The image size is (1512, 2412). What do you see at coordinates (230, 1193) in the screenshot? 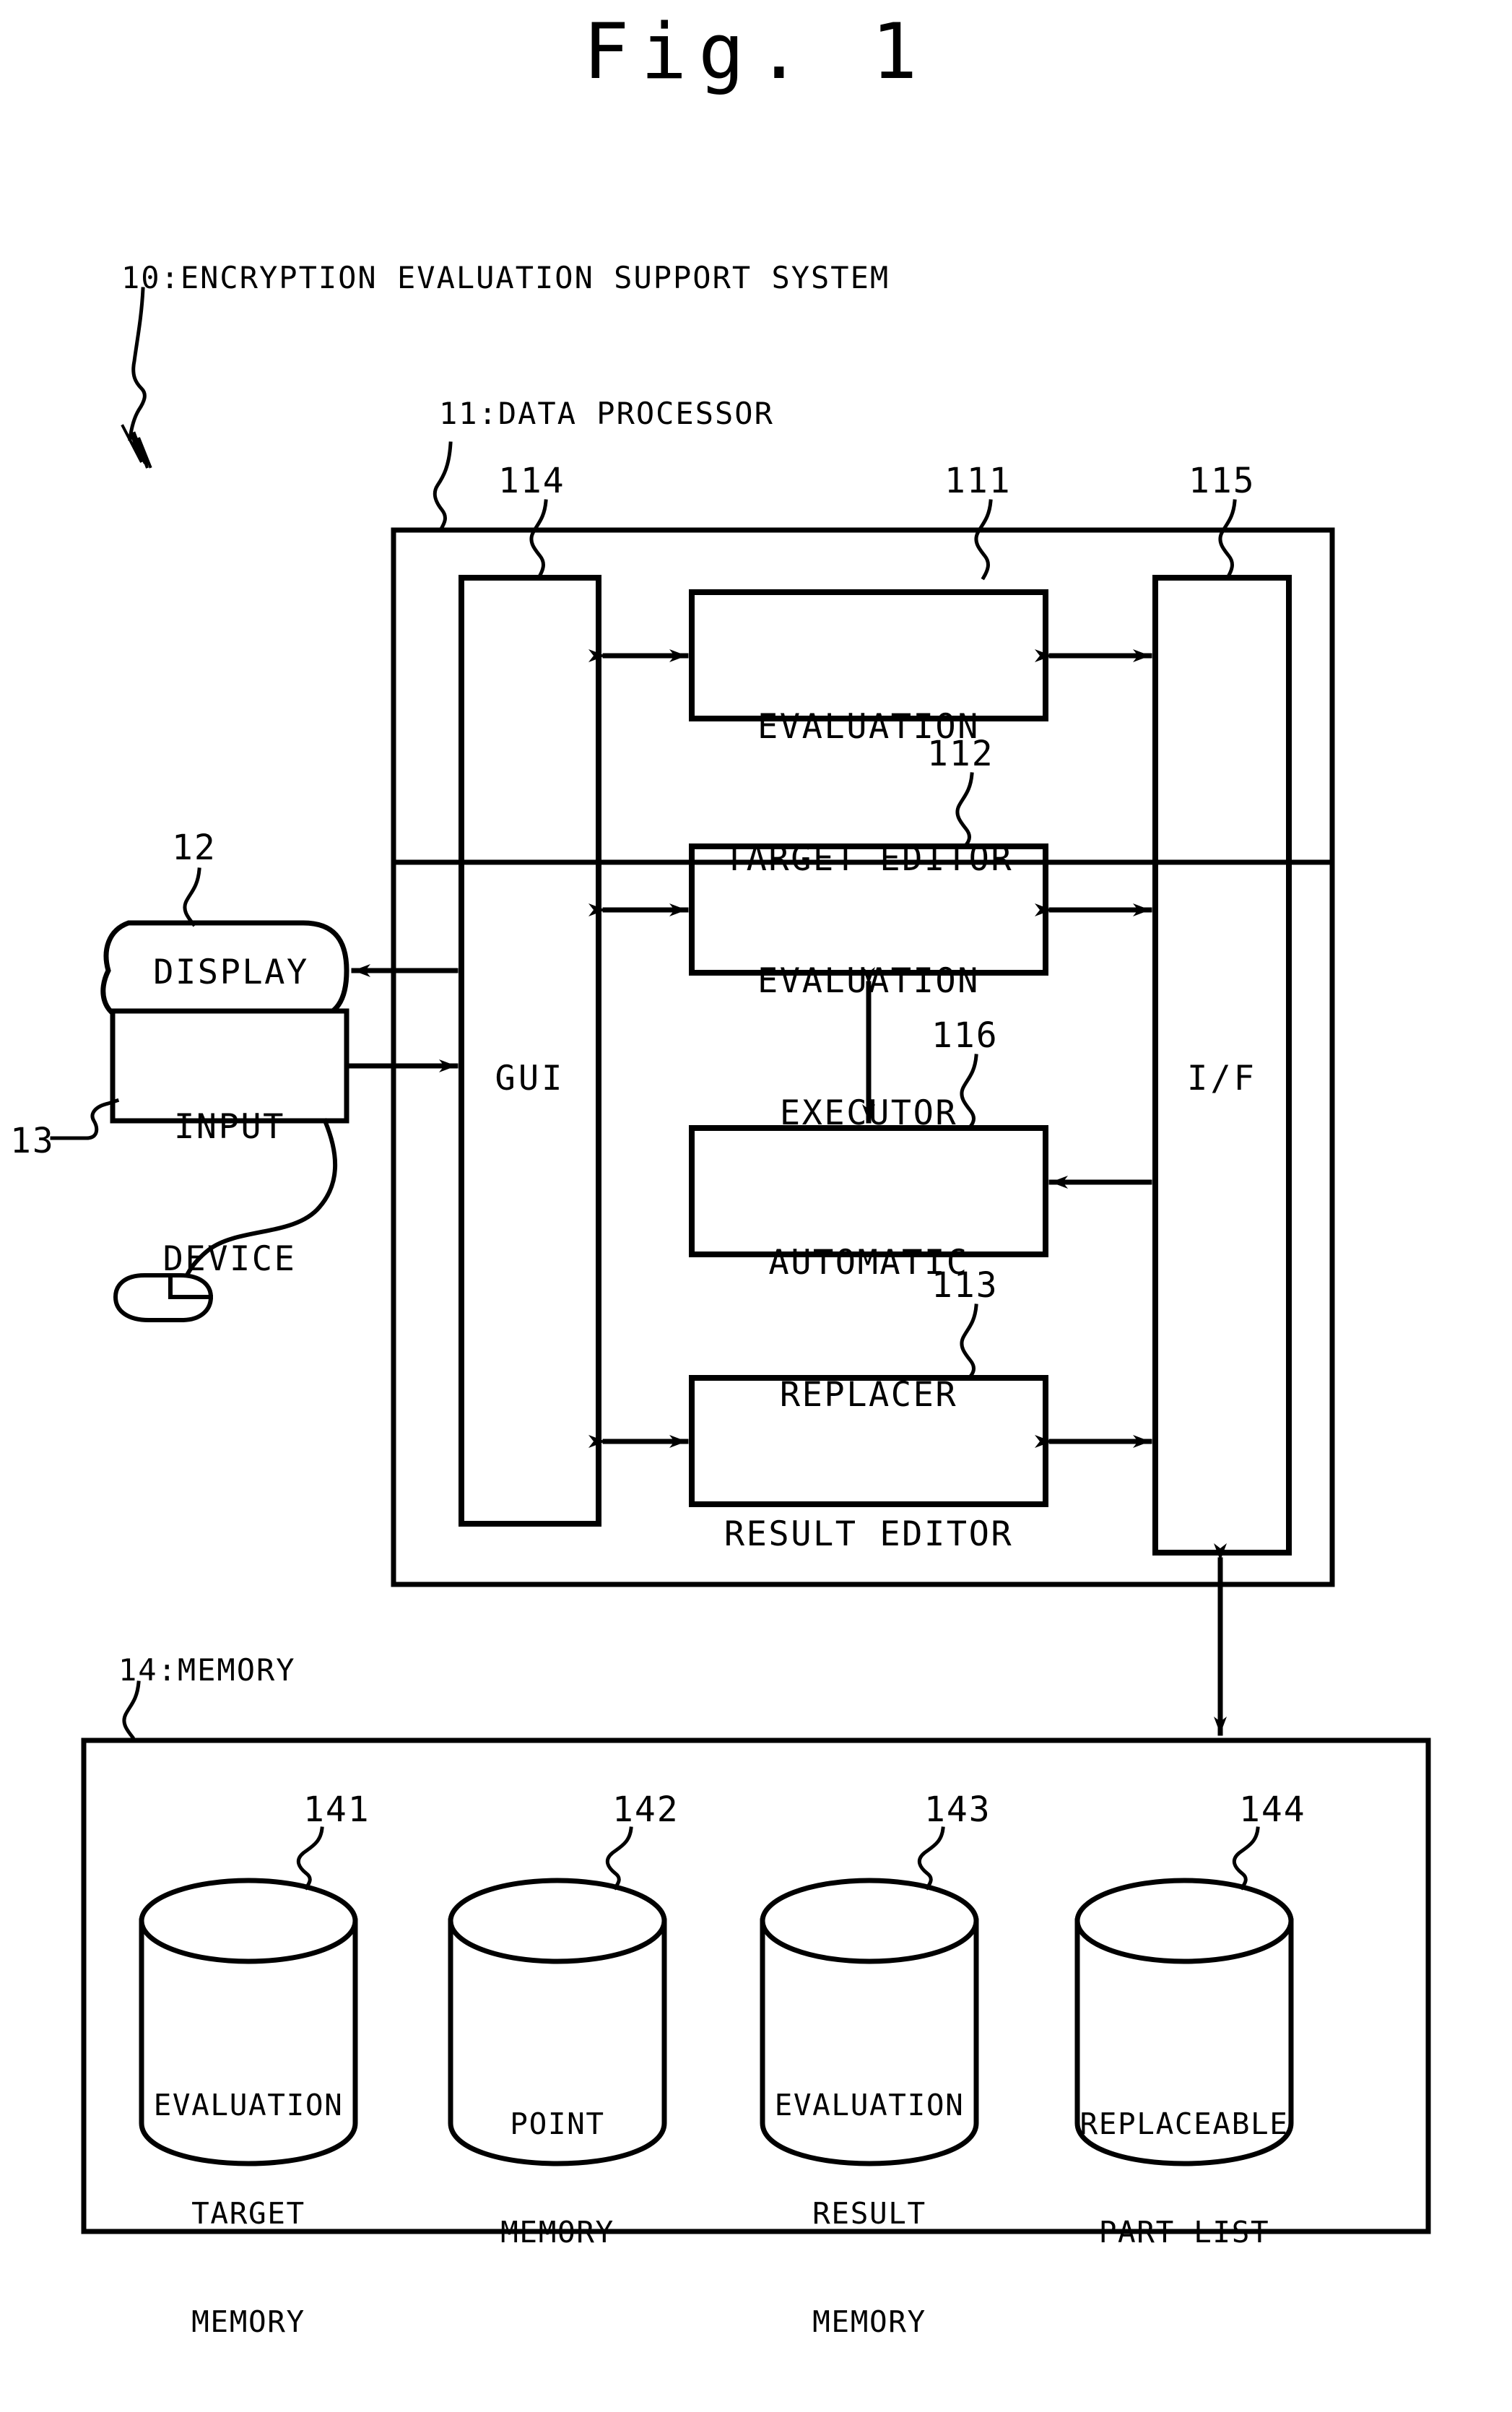
I see `input-device-label: INPUT DEVICE` at bounding box center [230, 1193].